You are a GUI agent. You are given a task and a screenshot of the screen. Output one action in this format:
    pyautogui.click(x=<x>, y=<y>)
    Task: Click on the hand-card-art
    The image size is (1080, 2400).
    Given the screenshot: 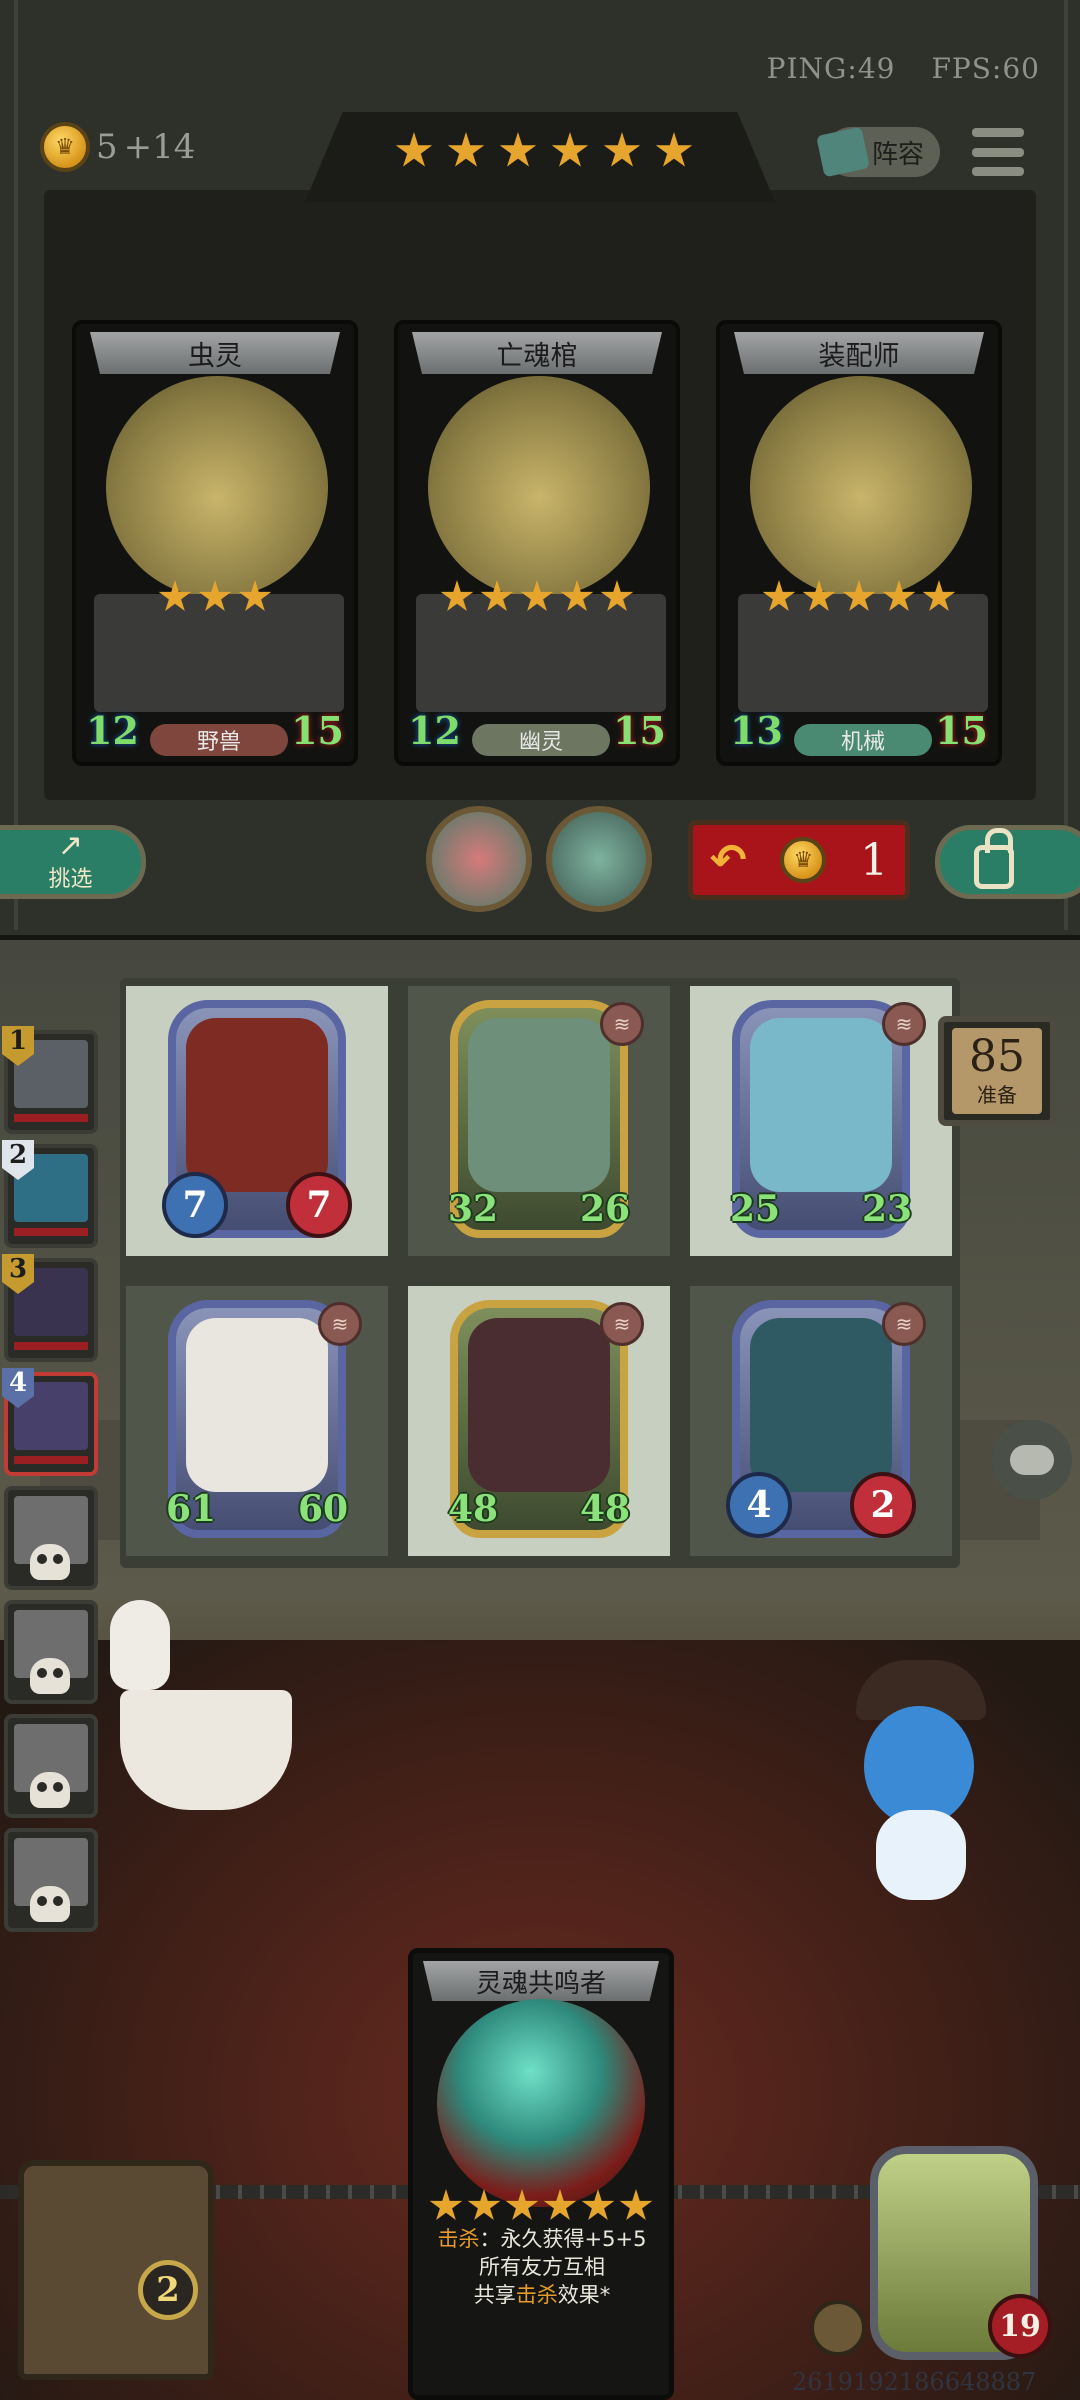 What is the action you would take?
    pyautogui.click(x=541, y=2103)
    